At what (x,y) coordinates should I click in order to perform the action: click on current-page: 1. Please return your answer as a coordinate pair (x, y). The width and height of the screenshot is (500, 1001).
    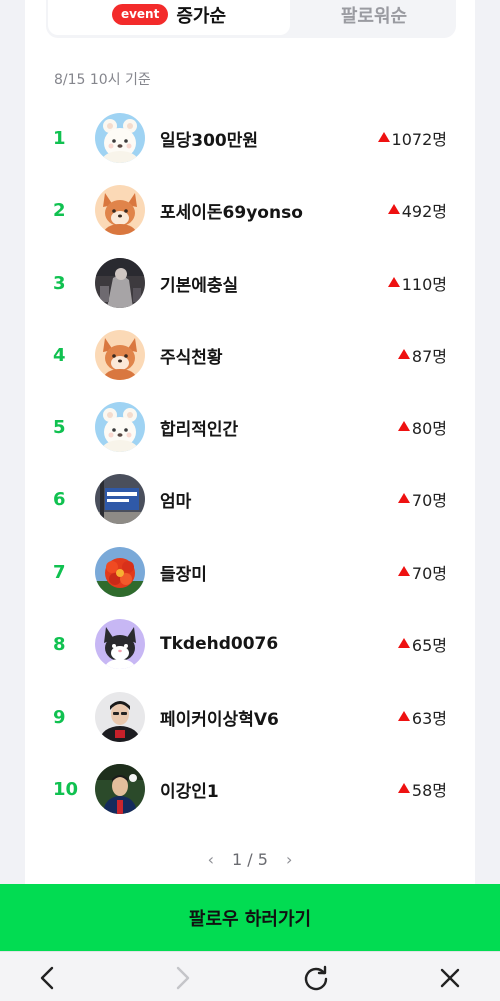
    Looking at the image, I should click on (237, 859).